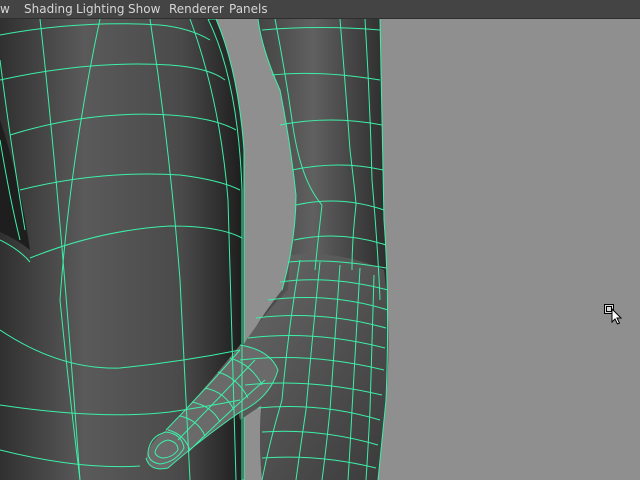 The width and height of the screenshot is (640, 480). I want to click on panel-menu-bar: w Shading Lighting Show Renderer Panels, so click(320, 9).